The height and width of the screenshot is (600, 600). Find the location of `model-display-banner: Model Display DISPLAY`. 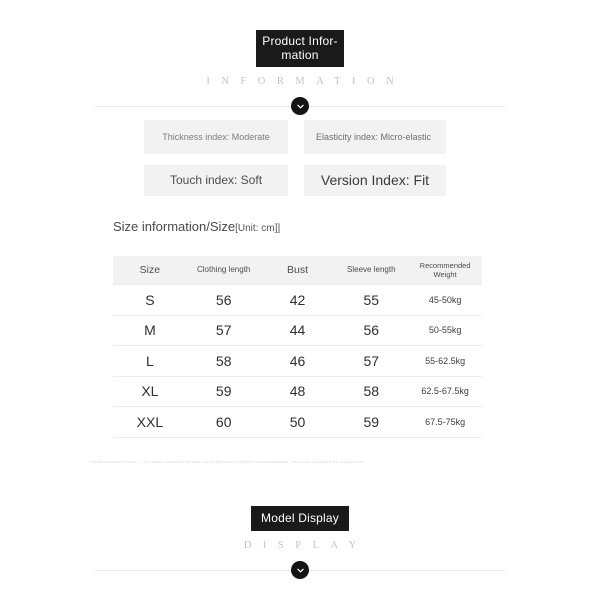

model-display-banner: Model Display DISPLAY is located at coordinates (300, 542).